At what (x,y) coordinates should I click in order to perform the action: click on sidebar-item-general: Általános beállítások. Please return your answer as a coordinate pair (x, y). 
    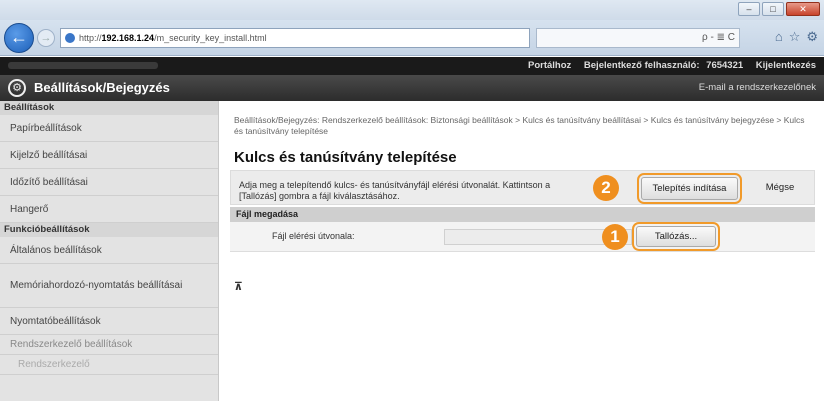
    Looking at the image, I should click on (109, 250).